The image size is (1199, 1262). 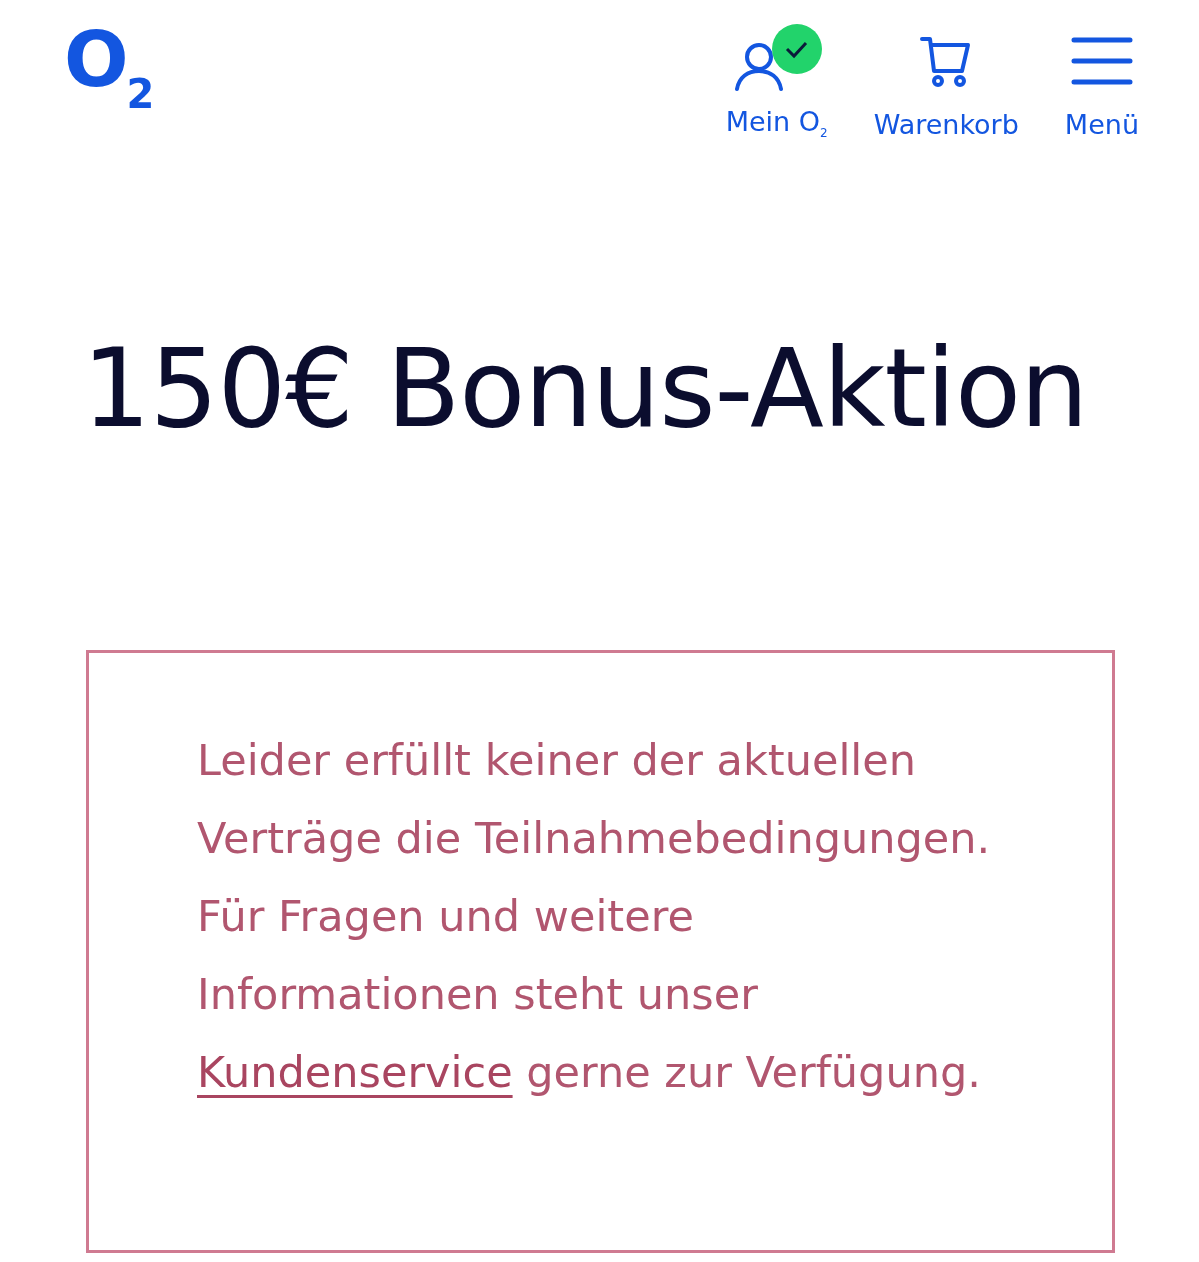 What do you see at coordinates (946, 82) in the screenshot?
I see `cart-link: Warenkorb` at bounding box center [946, 82].